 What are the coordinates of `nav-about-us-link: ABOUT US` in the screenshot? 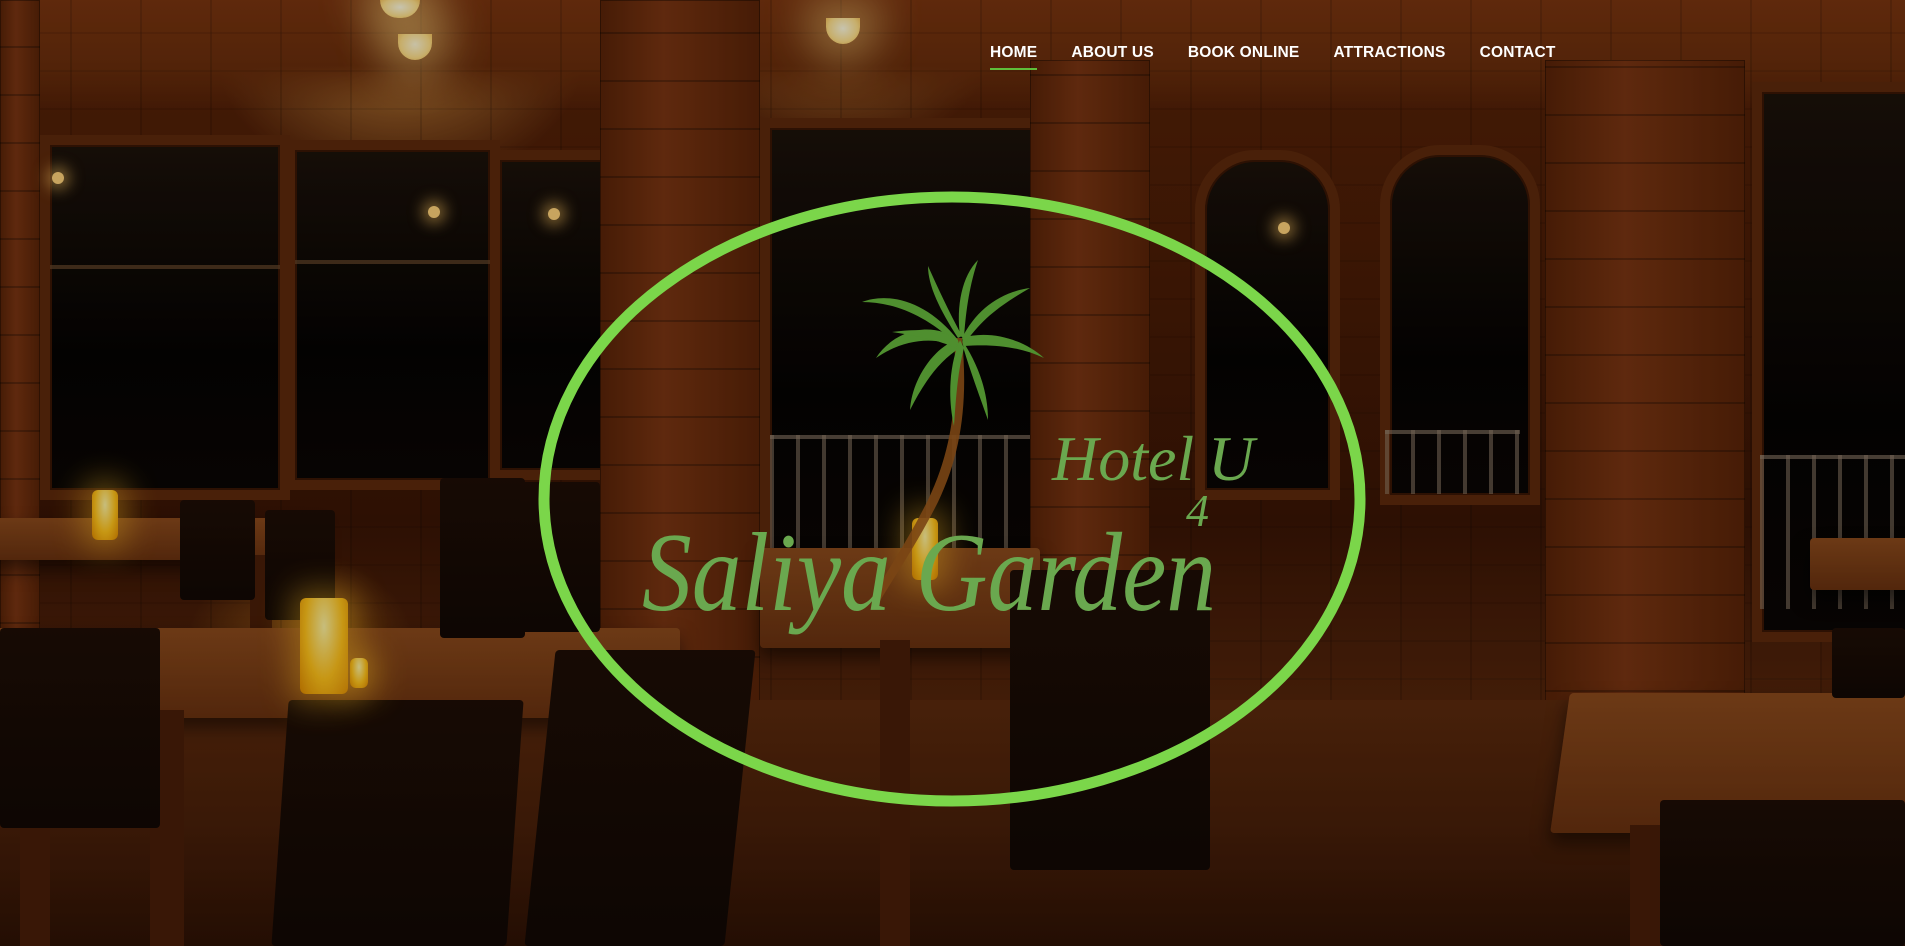 It's located at (1112, 57).